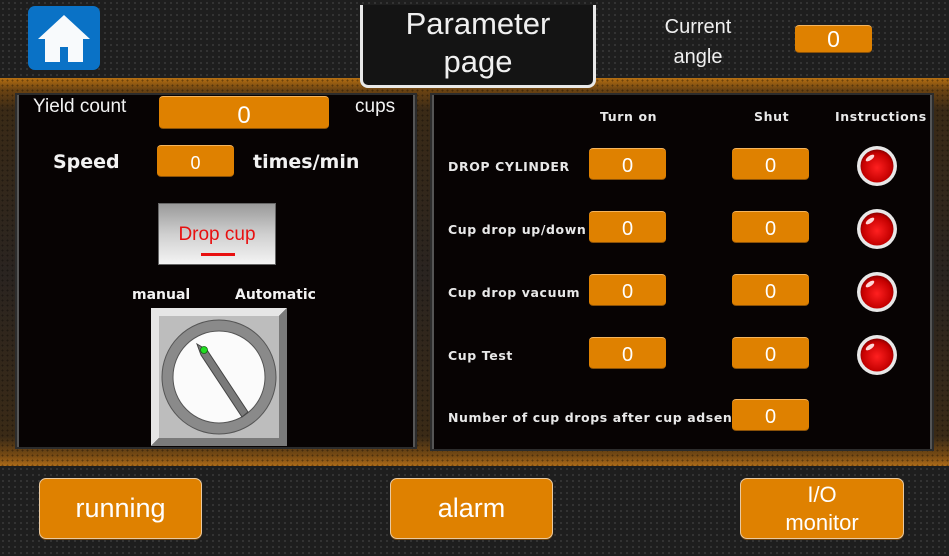  I want to click on cup-test-indicator-icon, so click(877, 355).